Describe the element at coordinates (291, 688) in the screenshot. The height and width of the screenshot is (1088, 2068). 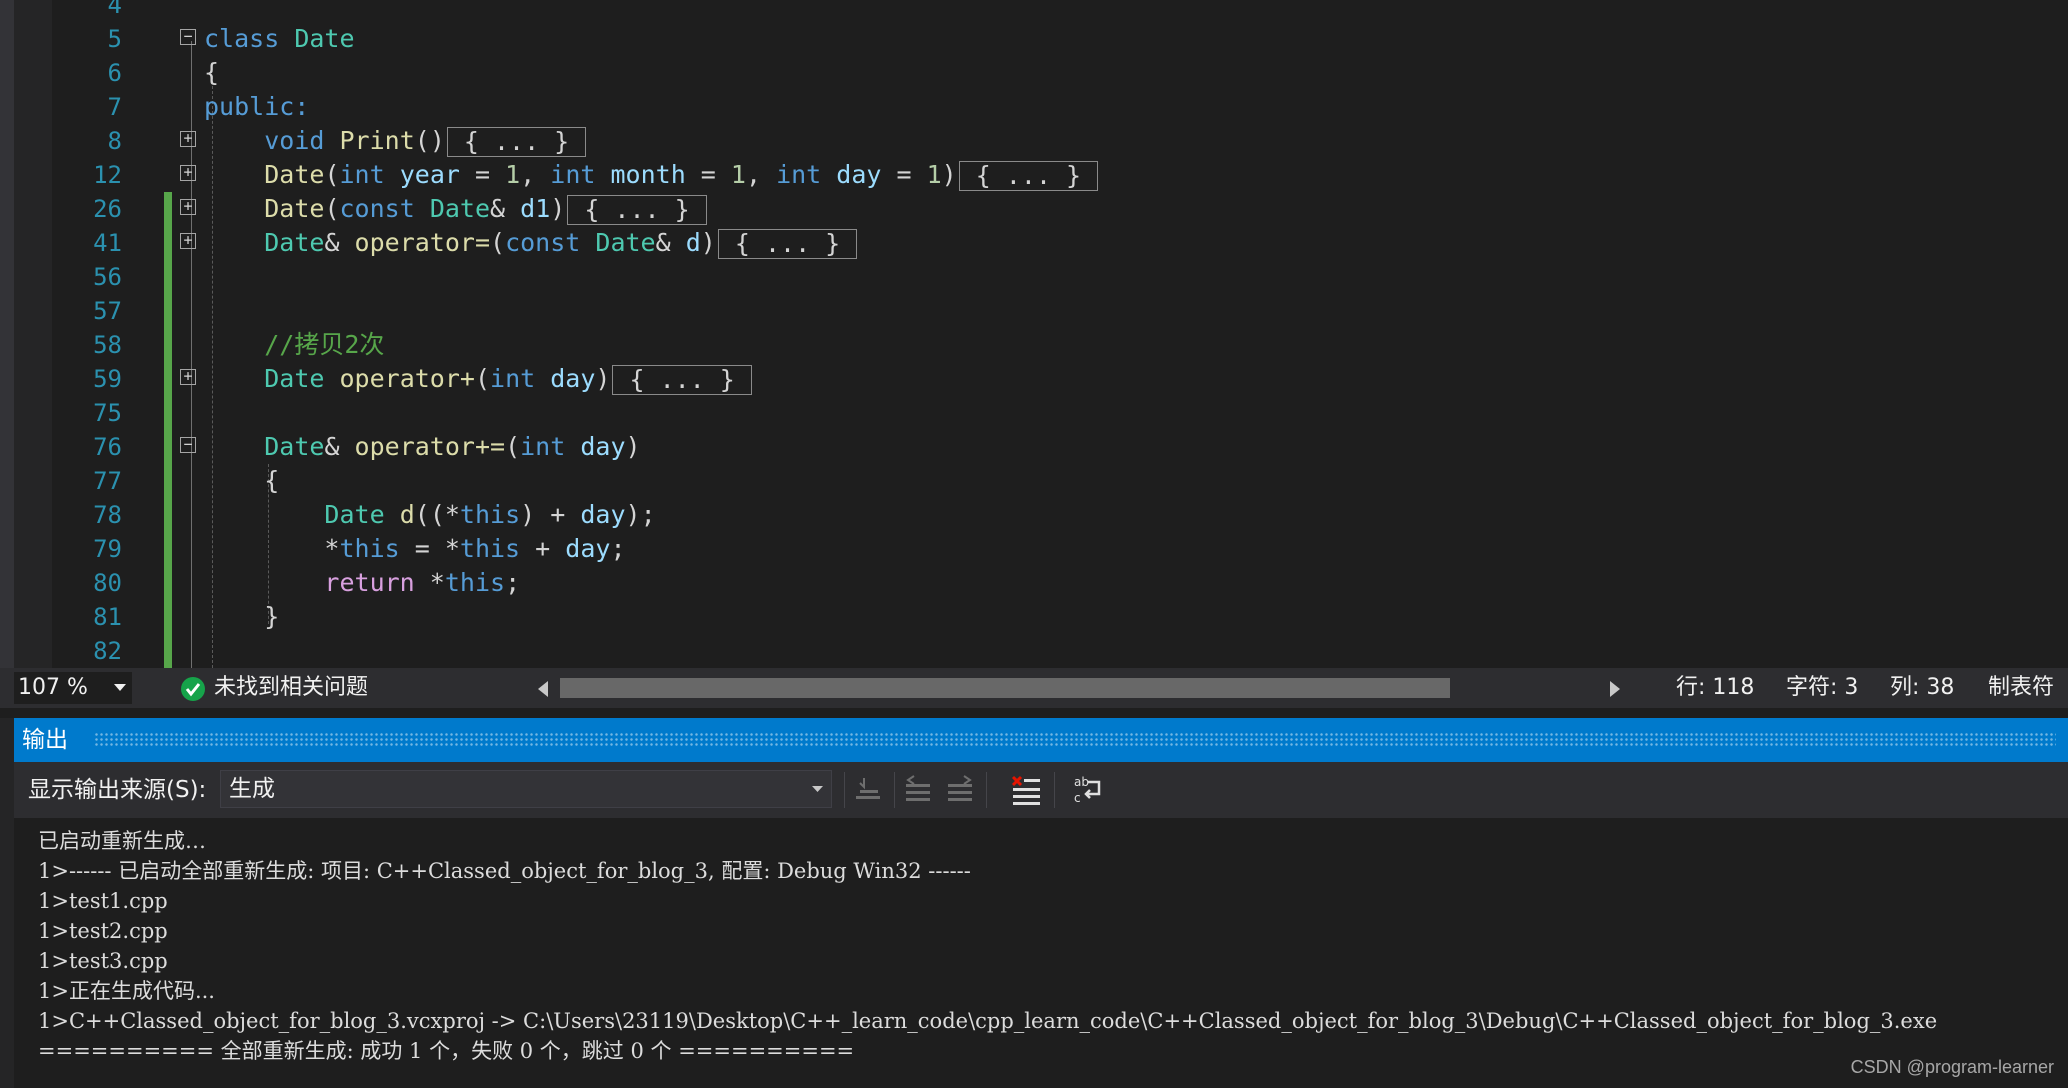
I see `issues-status: 未找到相关问题` at that location.